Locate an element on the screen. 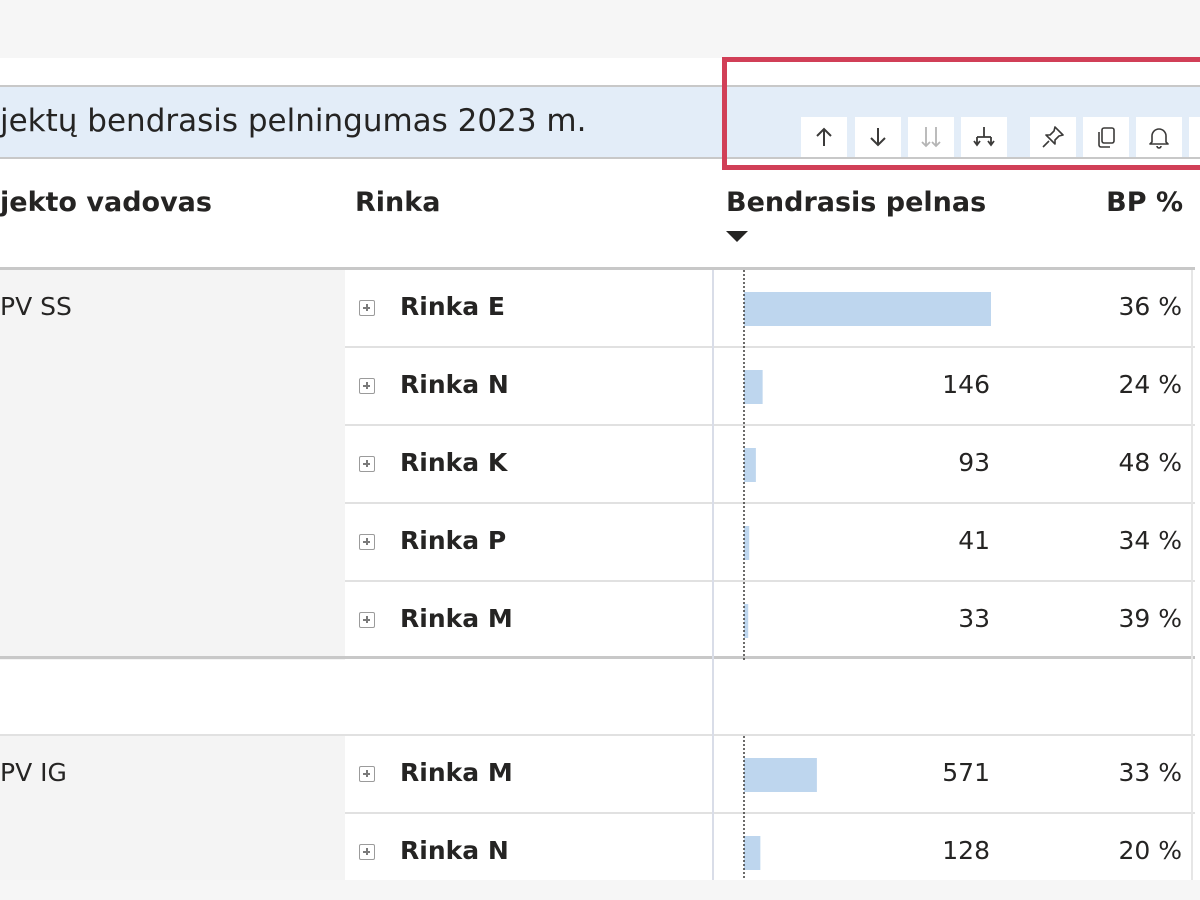 Image resolution: width=1200 pixels, height=900 pixels. pin-icon is located at coordinates (1053, 137).